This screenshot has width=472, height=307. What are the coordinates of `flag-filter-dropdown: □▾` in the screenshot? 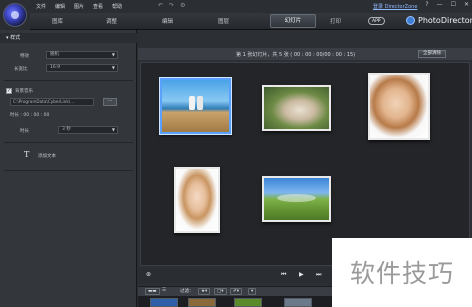 It's located at (220, 291).